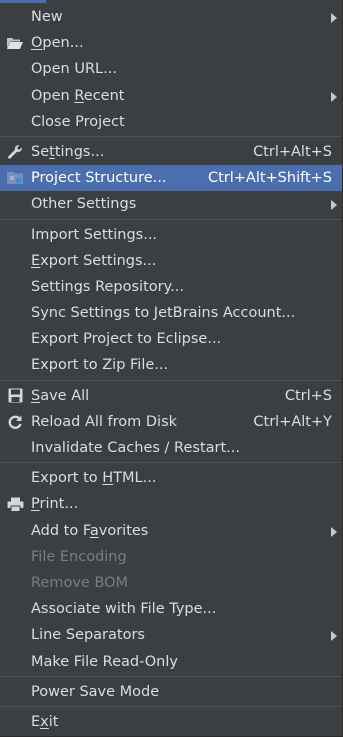 This screenshot has width=343, height=737. What do you see at coordinates (104, 661) in the screenshot?
I see `menu-item-label: Make File Read-Only` at bounding box center [104, 661].